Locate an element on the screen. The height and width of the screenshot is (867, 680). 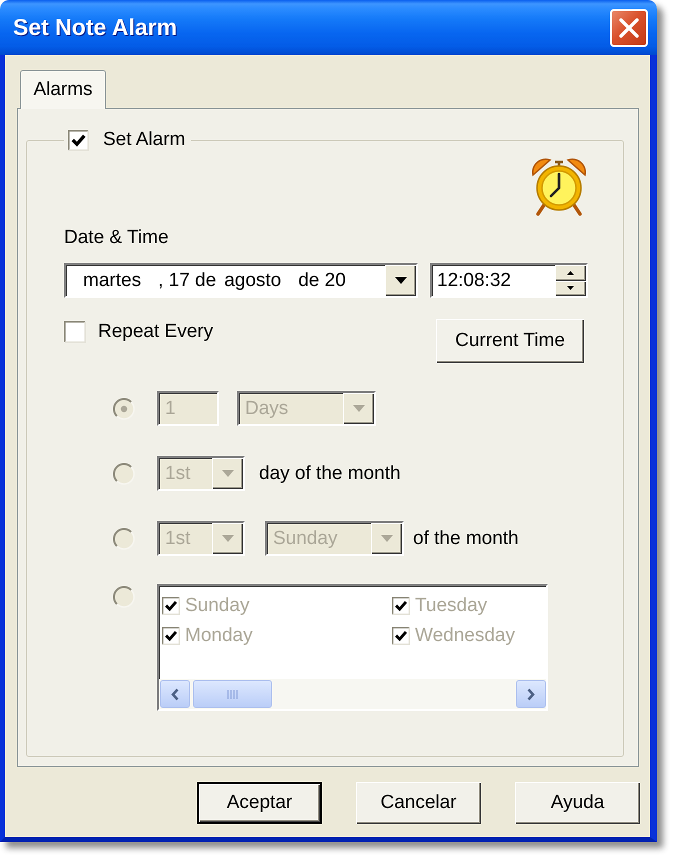
weekday-label: Sunday is located at coordinates (217, 606).